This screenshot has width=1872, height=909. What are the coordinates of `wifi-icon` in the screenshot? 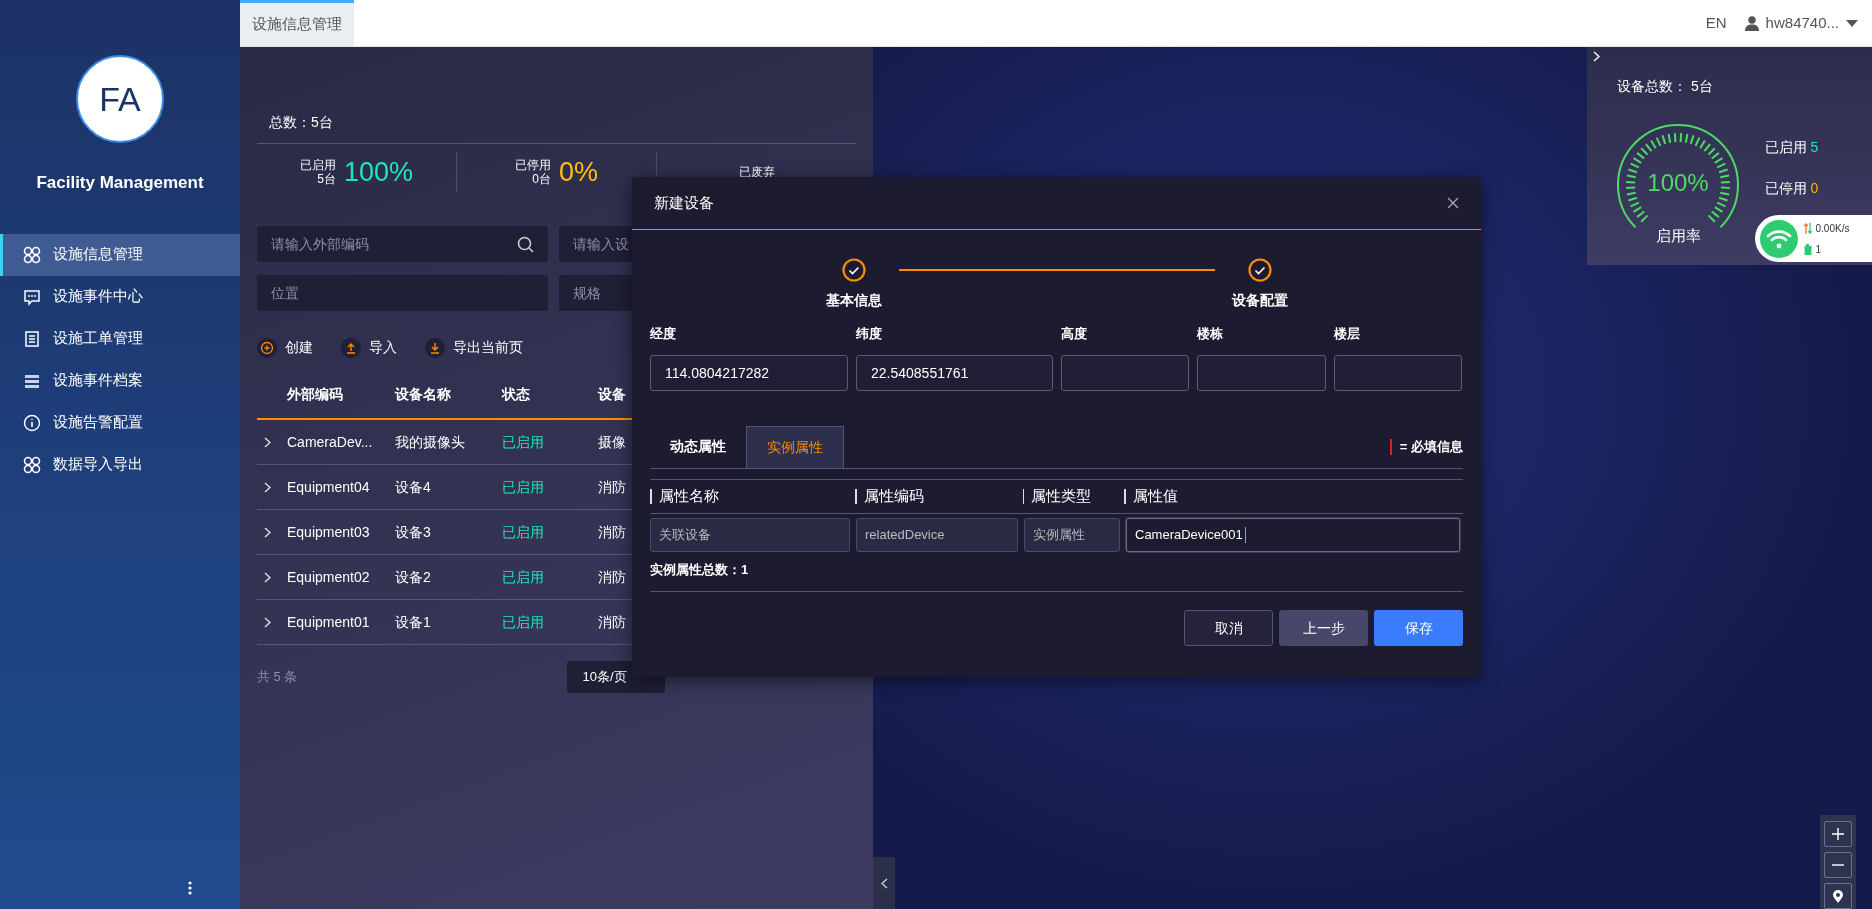 It's located at (1779, 238).